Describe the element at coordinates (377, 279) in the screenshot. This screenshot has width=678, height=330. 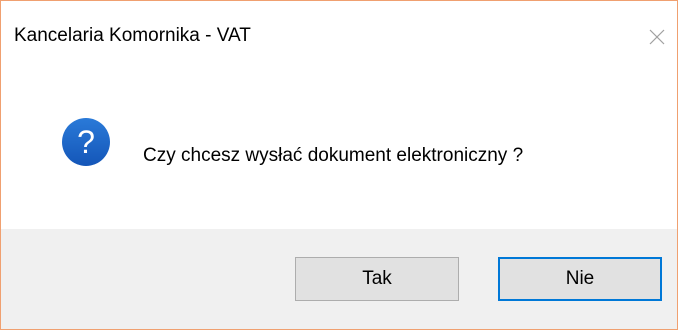
I see `yes-button: Tak` at that location.